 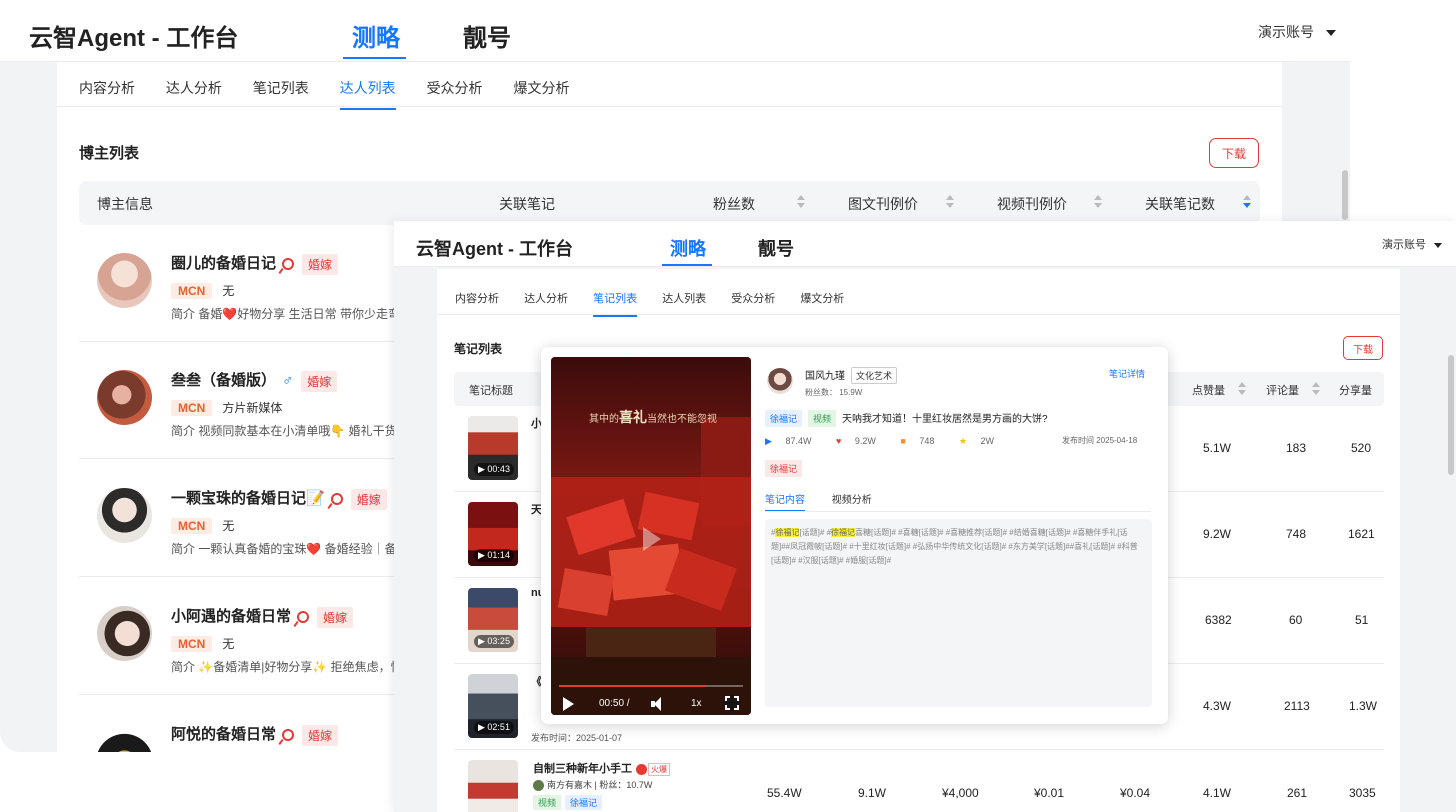 I want to click on table-row: 一颗宝珠的备婚日记📝 婚嫁 MCN 无 简介 一颗认真备婚的宝珠❤️ 备婚经验｜备婚, so click(x=239, y=518).